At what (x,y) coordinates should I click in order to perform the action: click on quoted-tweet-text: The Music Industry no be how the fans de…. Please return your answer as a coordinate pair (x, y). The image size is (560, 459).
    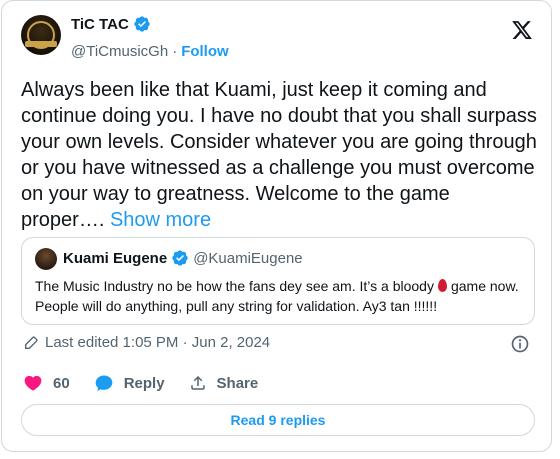
    Looking at the image, I should click on (279, 296).